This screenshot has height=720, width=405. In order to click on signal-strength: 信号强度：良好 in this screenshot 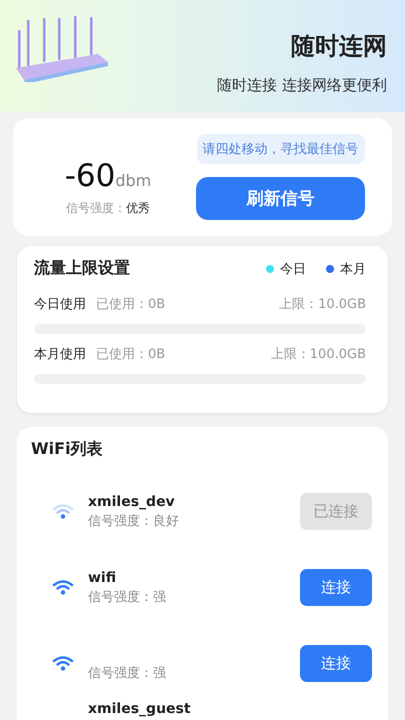, I will do `click(134, 521)`.